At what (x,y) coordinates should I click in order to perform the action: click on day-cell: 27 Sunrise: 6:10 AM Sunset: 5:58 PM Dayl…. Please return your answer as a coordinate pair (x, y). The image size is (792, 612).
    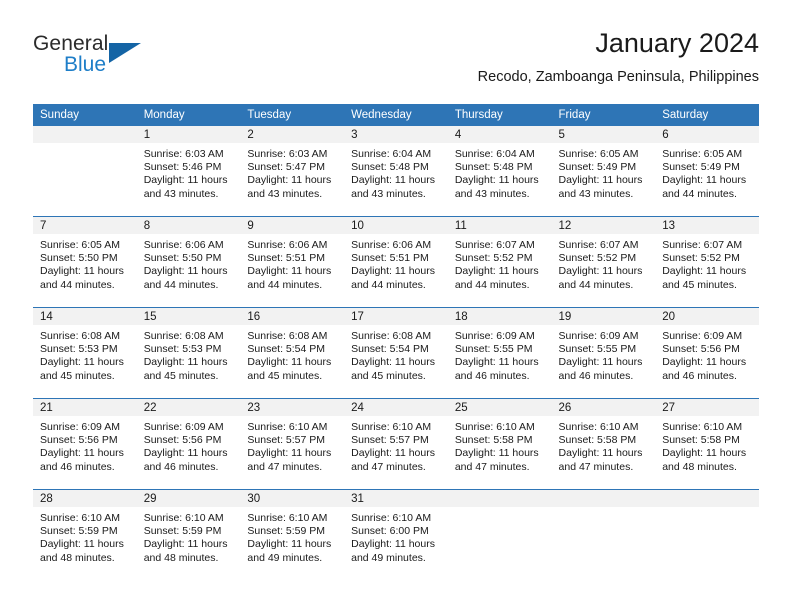
    Looking at the image, I should click on (707, 444).